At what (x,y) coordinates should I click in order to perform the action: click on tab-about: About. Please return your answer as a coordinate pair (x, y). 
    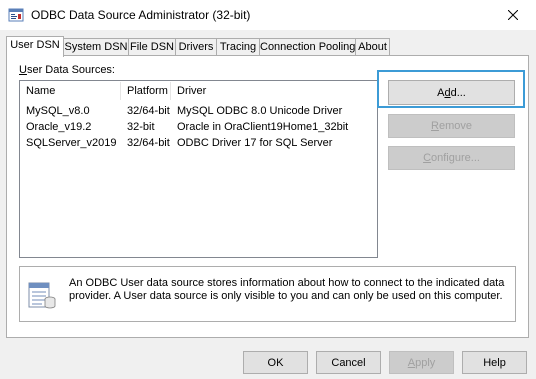
    Looking at the image, I should click on (372, 46).